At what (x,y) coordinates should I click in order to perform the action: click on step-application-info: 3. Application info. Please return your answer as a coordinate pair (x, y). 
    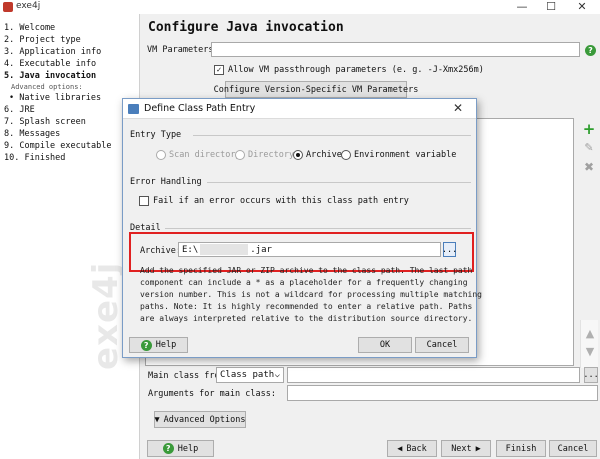
    Looking at the image, I should click on (52, 52).